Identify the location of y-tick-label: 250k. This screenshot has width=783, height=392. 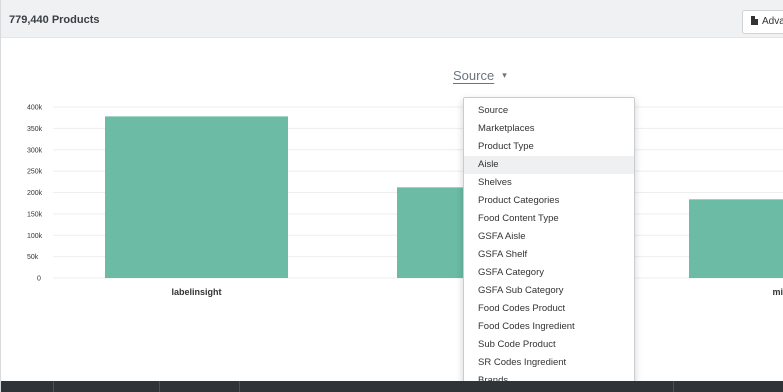
(35, 172).